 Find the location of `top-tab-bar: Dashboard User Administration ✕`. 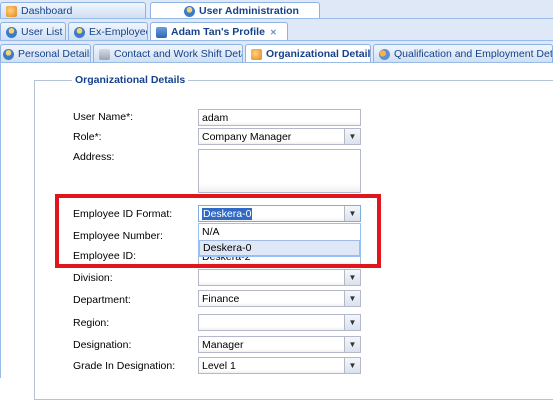

top-tab-bar: Dashboard User Administration ✕ is located at coordinates (276, 9).